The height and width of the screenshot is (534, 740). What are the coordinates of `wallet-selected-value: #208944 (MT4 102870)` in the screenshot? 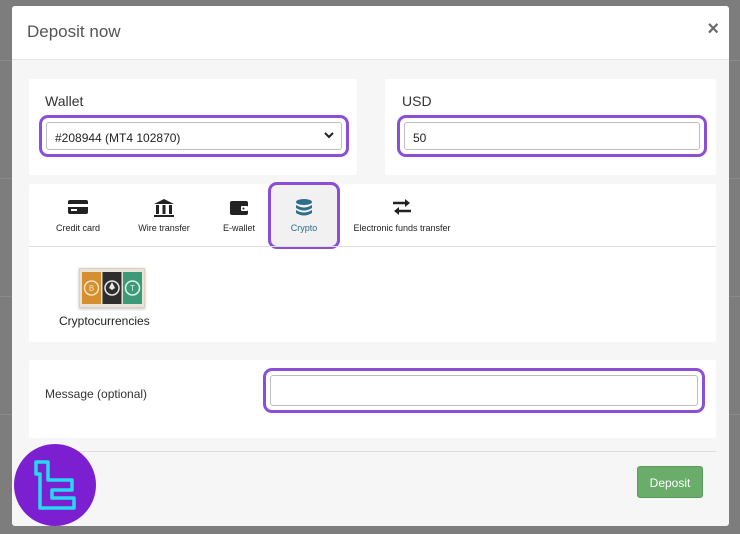 It's located at (118, 138).